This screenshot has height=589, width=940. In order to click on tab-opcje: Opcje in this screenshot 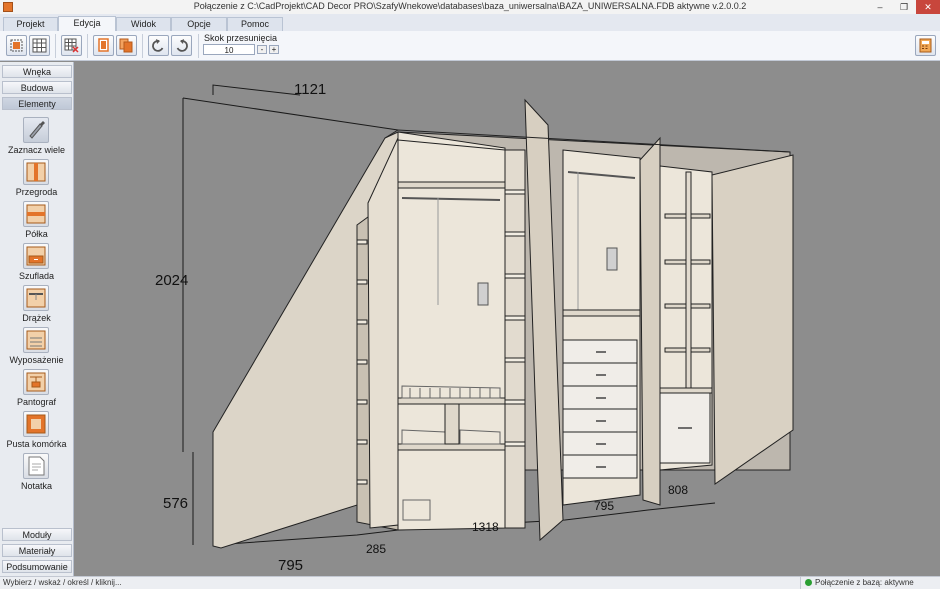, I will do `click(199, 24)`.